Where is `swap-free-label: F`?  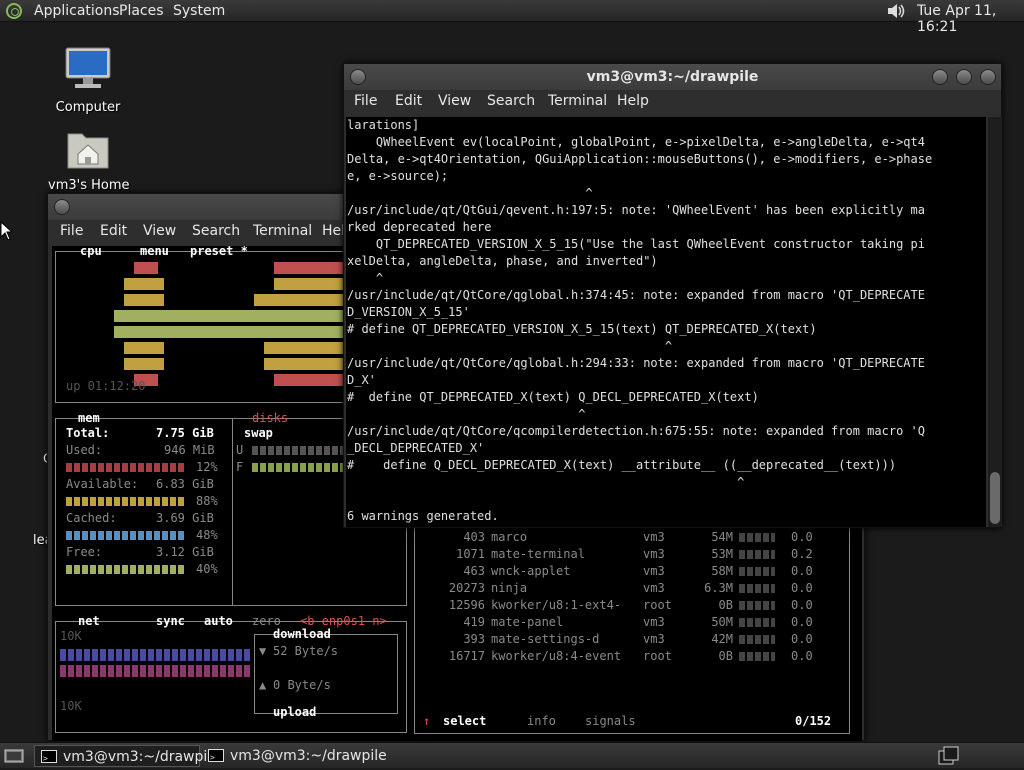
swap-free-label: F is located at coordinates (240, 467).